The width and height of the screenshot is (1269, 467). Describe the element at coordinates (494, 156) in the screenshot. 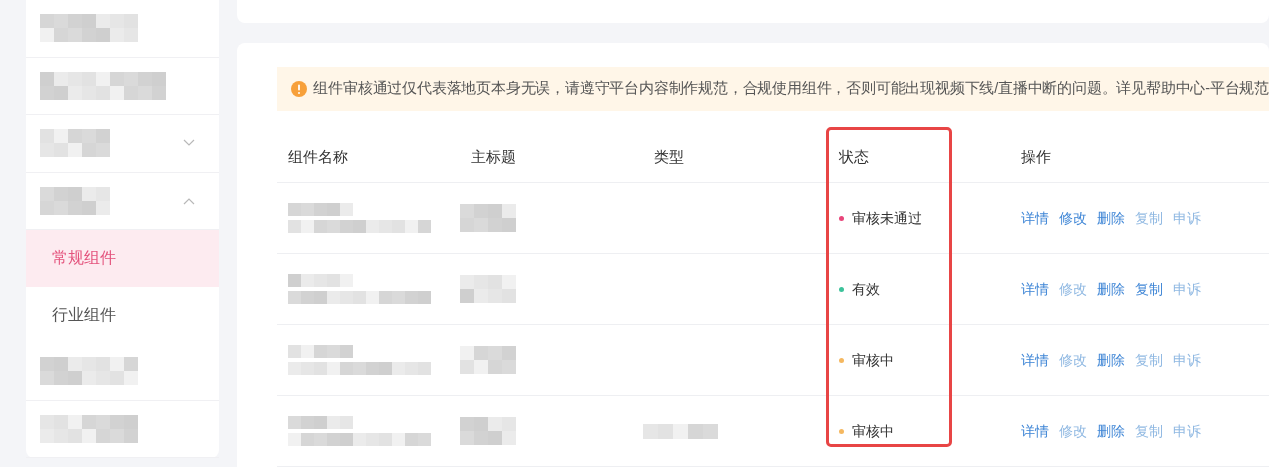

I see `column-header: 主标题` at that location.